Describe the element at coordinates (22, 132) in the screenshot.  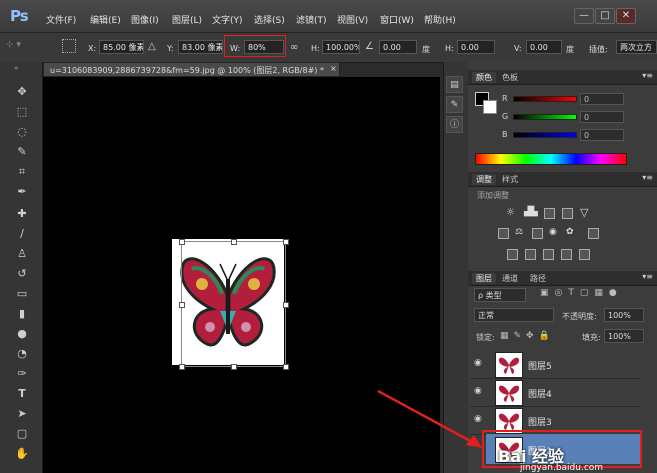
I see `lasso-tool-icon: ◌` at that location.